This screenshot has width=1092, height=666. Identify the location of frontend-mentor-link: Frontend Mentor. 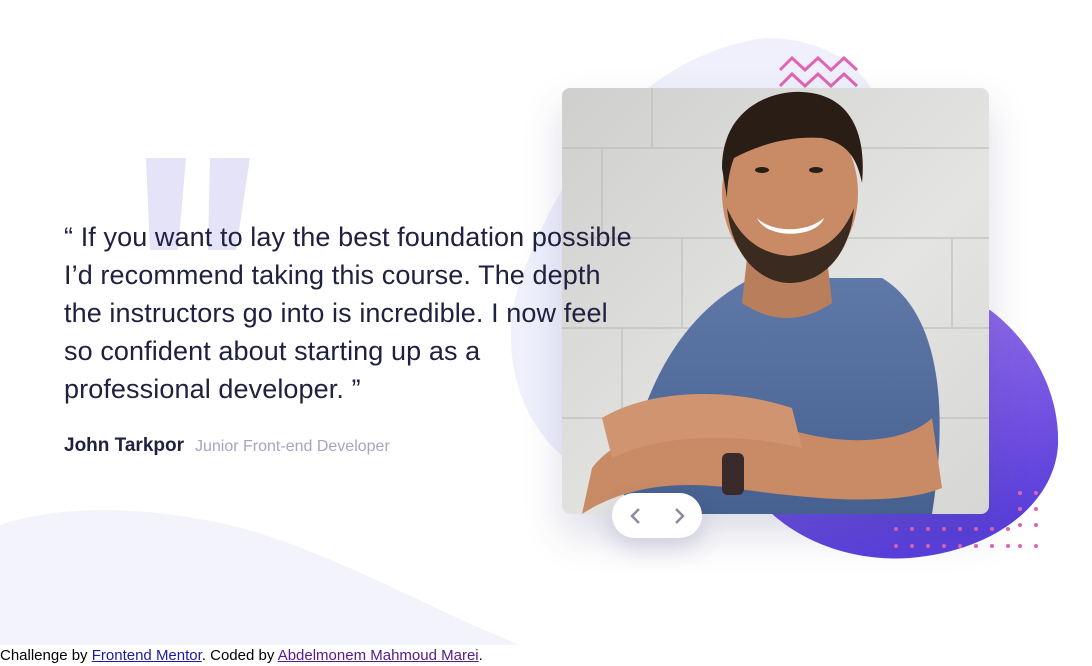
(147, 655).